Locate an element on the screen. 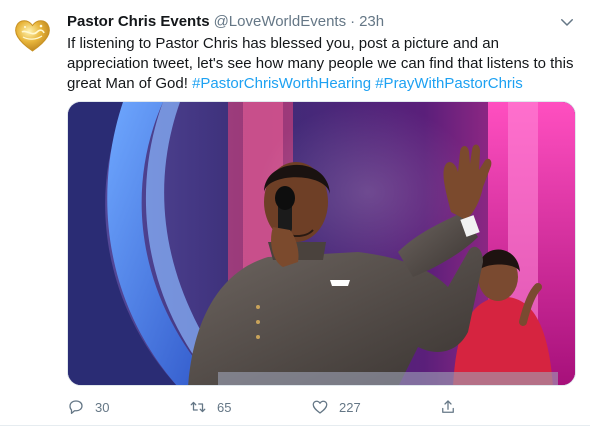  tweet-actions: 30 65 227 is located at coordinates (277, 407).